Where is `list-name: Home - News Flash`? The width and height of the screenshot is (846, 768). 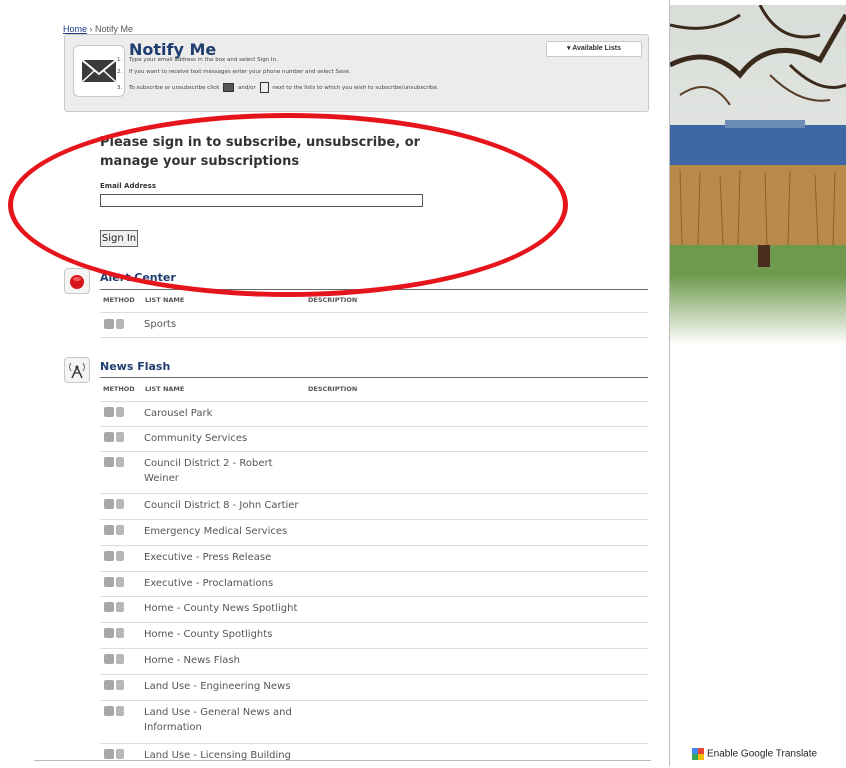 list-name: Home - News Flash is located at coordinates (192, 660).